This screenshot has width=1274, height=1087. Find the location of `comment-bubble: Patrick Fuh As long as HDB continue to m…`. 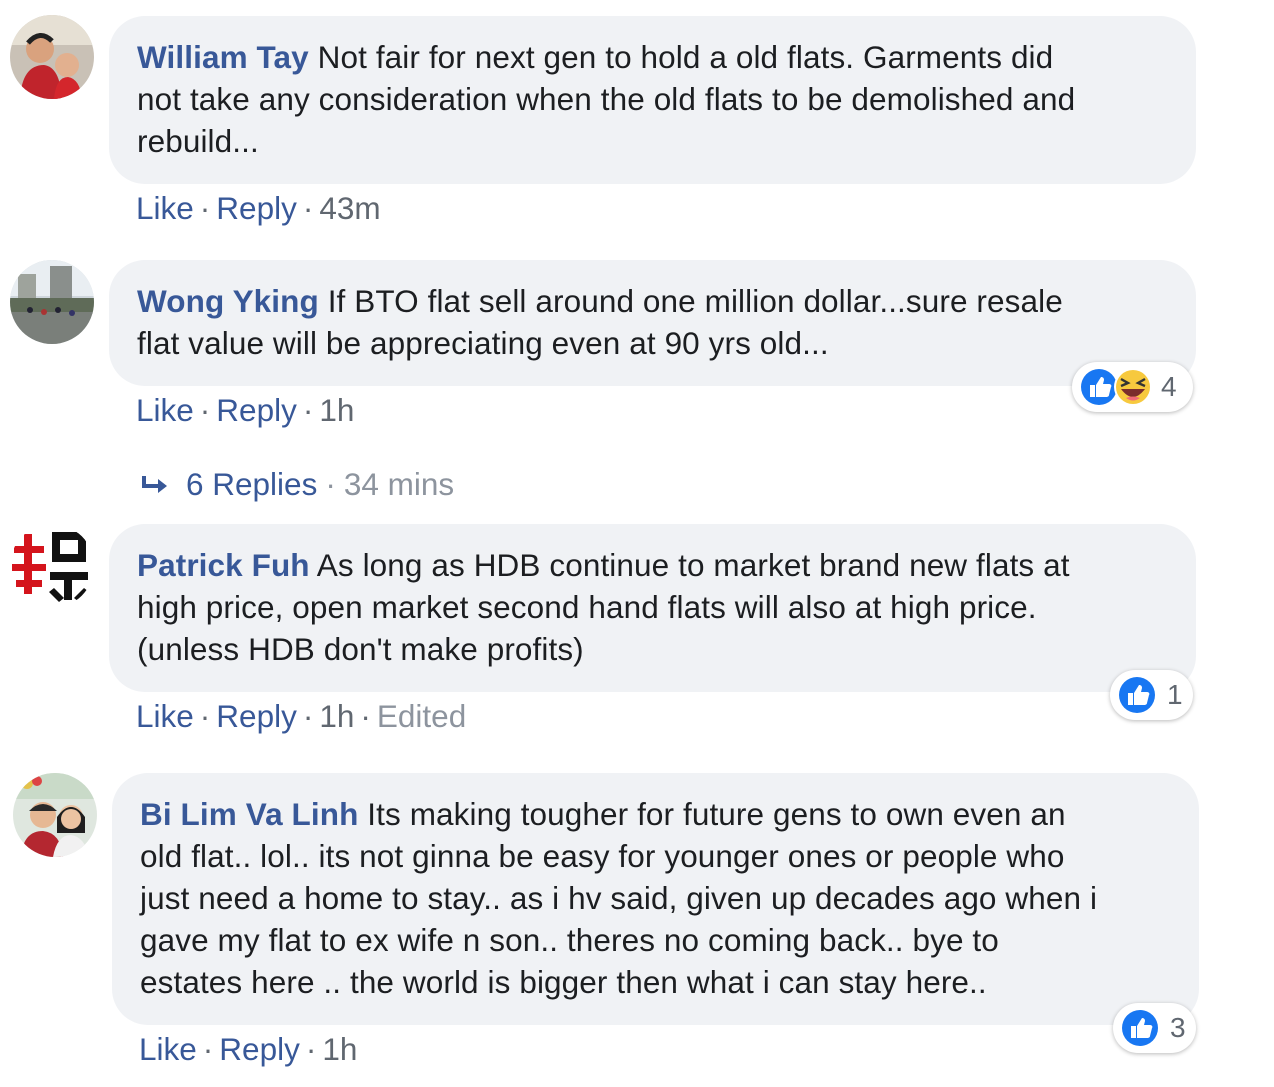

comment-bubble: Patrick Fuh As long as HDB continue to m… is located at coordinates (652, 608).